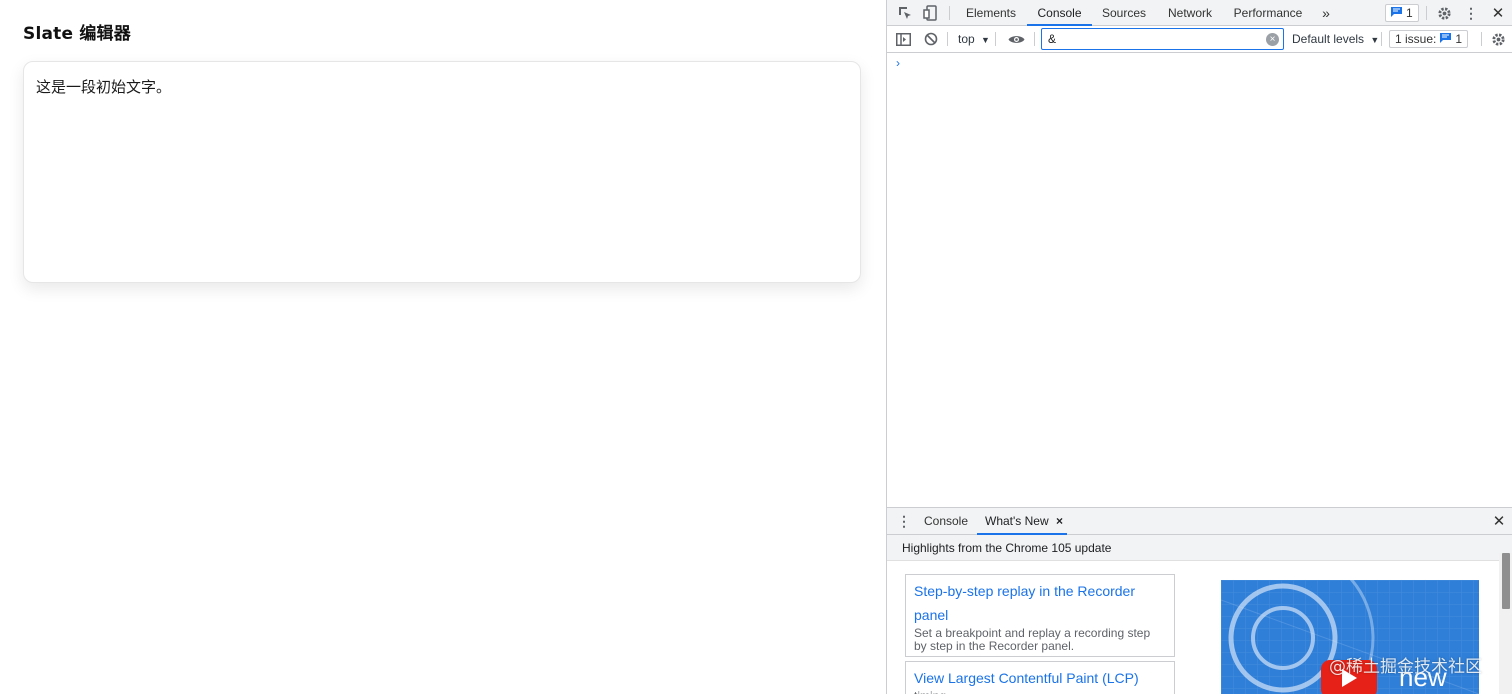  What do you see at coordinates (1505, 623) in the screenshot?
I see `drawer-scrollbar` at bounding box center [1505, 623].